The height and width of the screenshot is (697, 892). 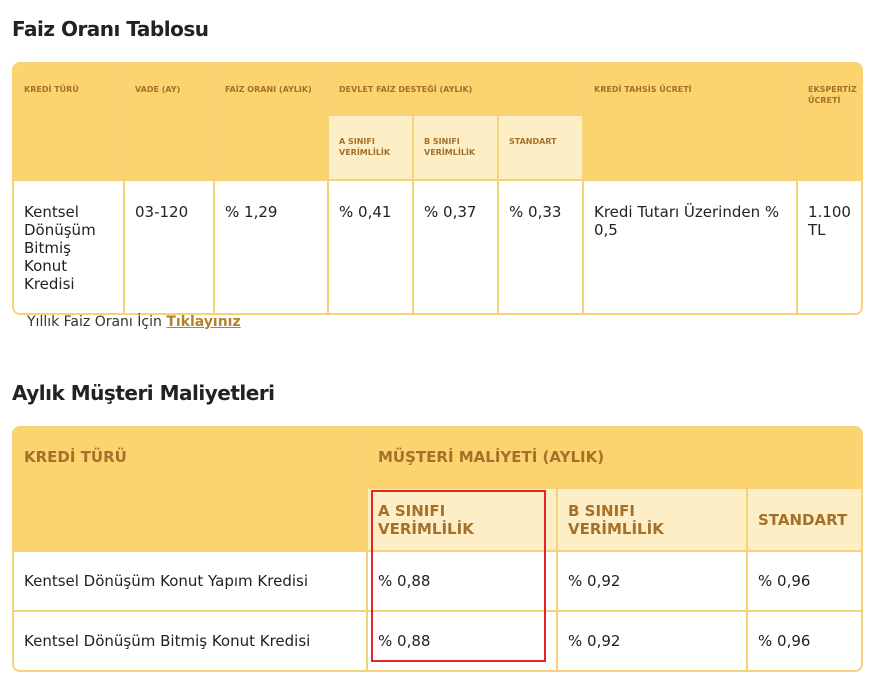 What do you see at coordinates (370, 147) in the screenshot?
I see `subheader-a-sinifi: A SINIFI VERİMLİLİK` at bounding box center [370, 147].